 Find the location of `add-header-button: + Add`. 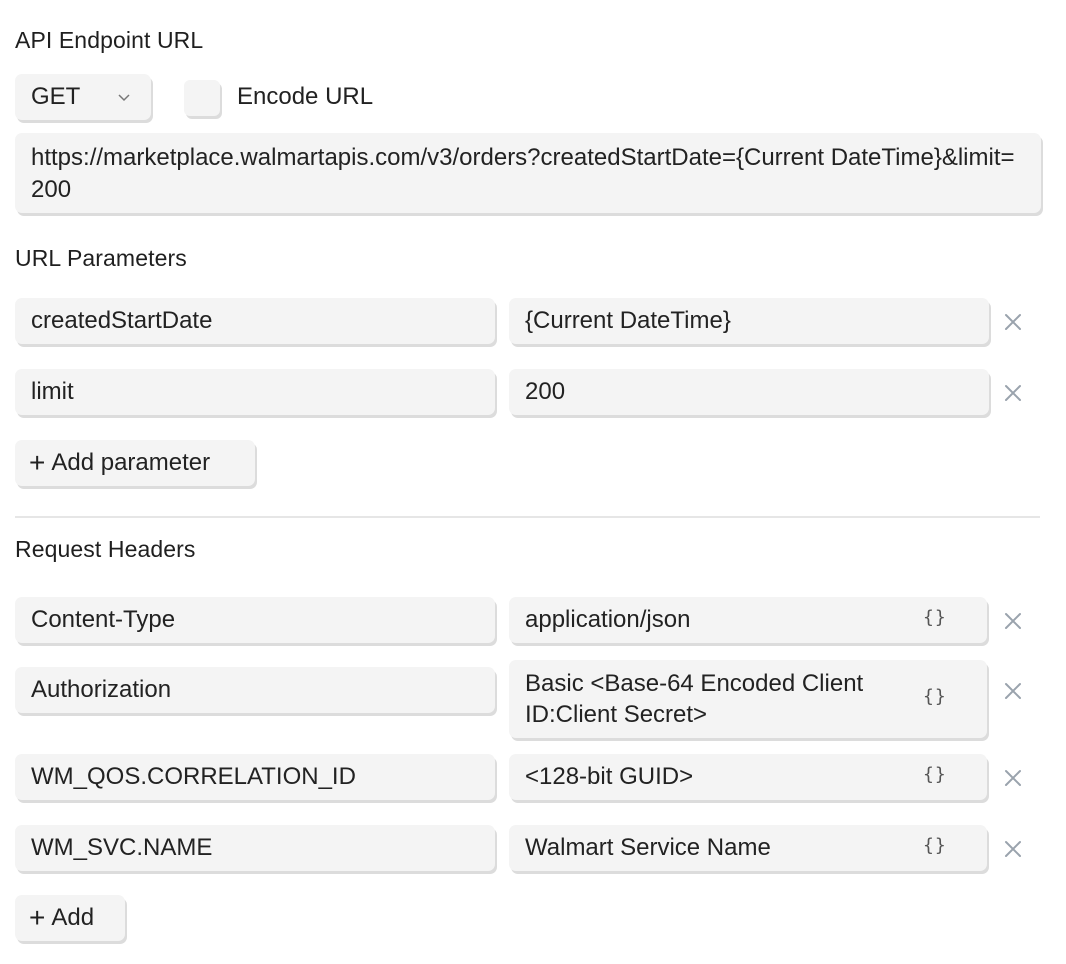

add-header-button: + Add is located at coordinates (70, 918).